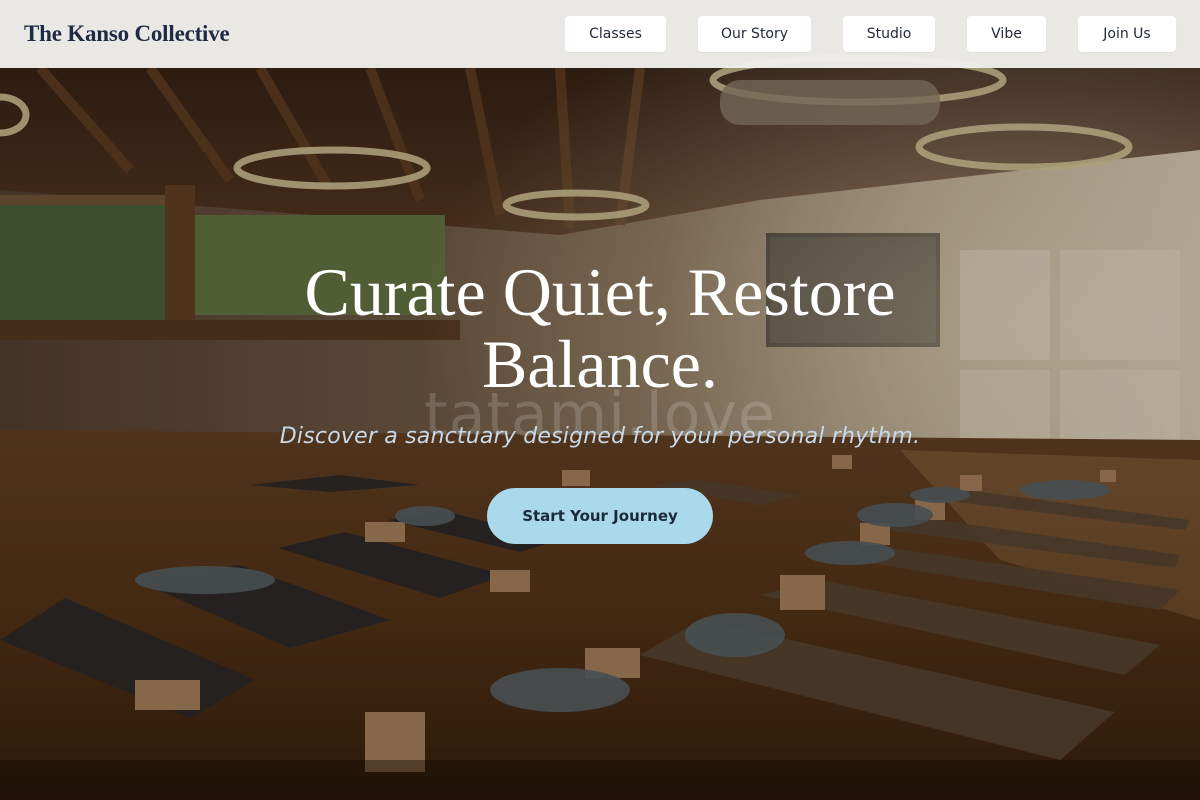 The height and width of the screenshot is (800, 1200). I want to click on nav-vibe-button: Vibe, so click(1006, 34).